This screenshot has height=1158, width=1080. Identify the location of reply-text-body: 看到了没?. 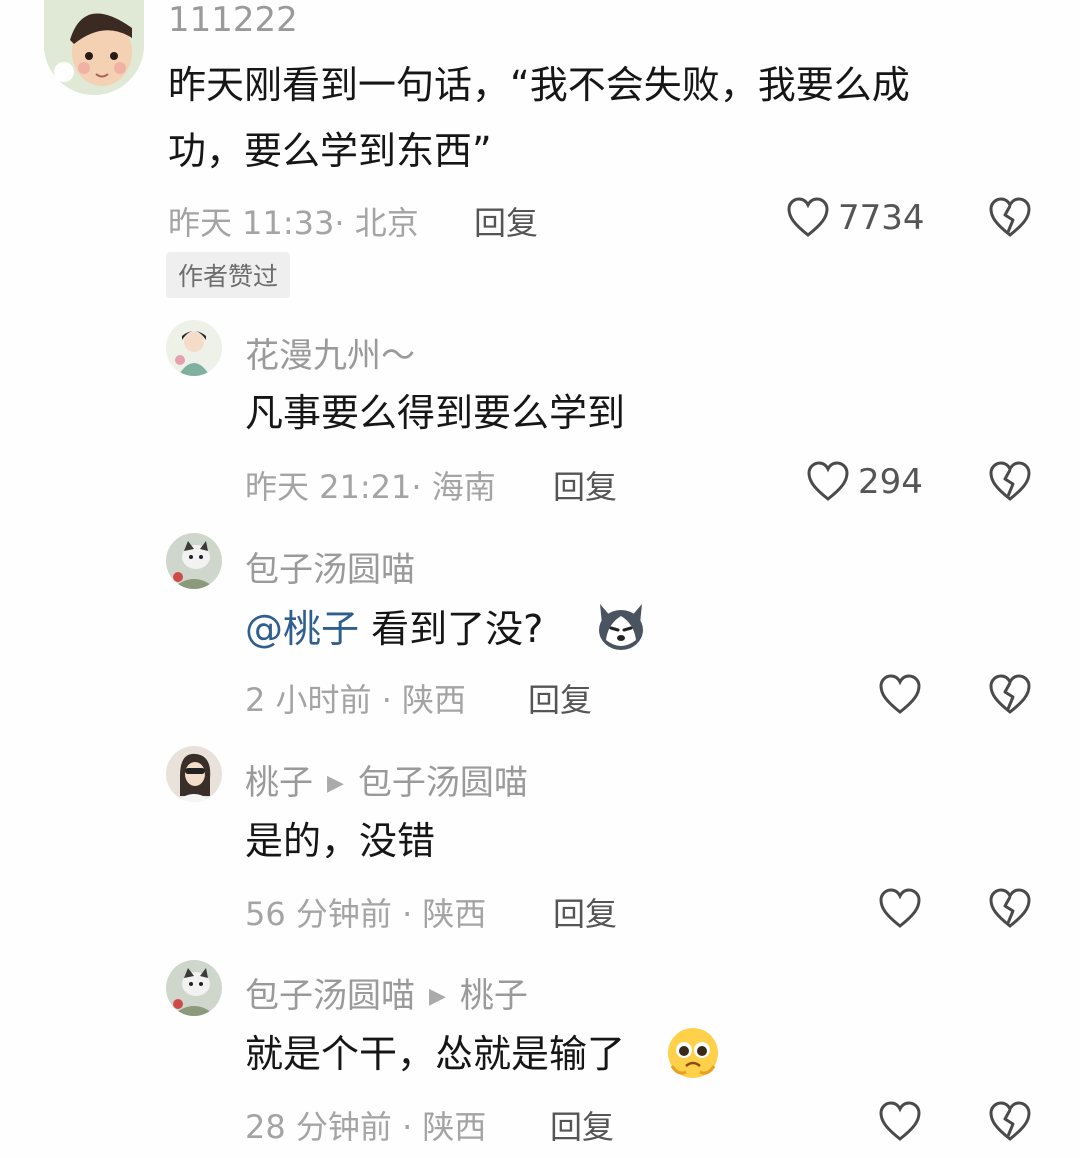
(457, 629).